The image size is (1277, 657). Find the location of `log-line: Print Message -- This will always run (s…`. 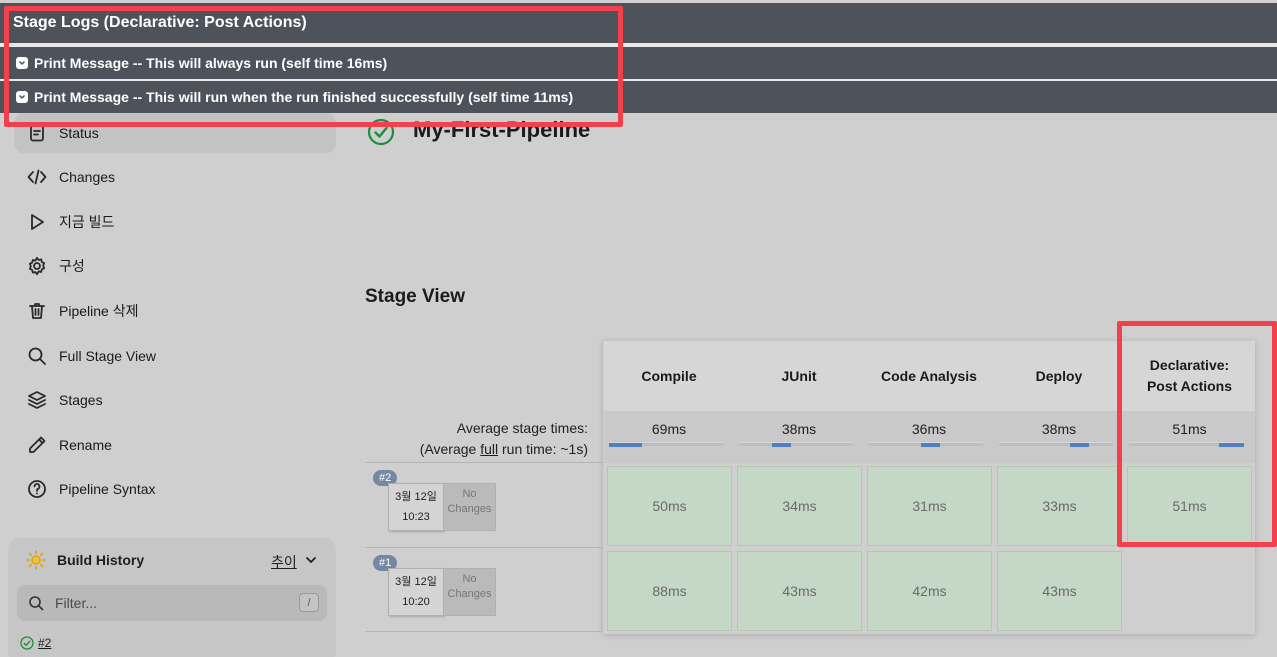

log-line: Print Message -- This will always run (s… is located at coordinates (638, 63).